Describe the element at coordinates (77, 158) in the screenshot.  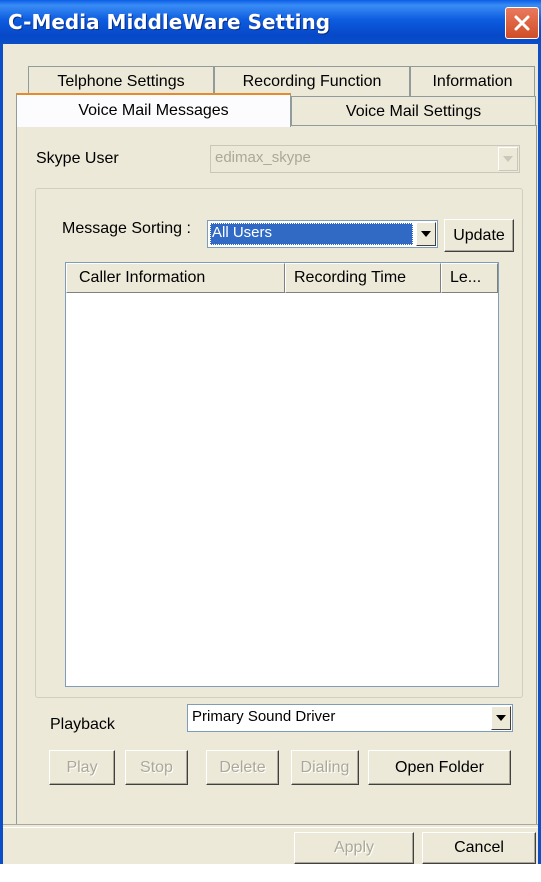
I see `skype-user-label: Skype User` at that location.